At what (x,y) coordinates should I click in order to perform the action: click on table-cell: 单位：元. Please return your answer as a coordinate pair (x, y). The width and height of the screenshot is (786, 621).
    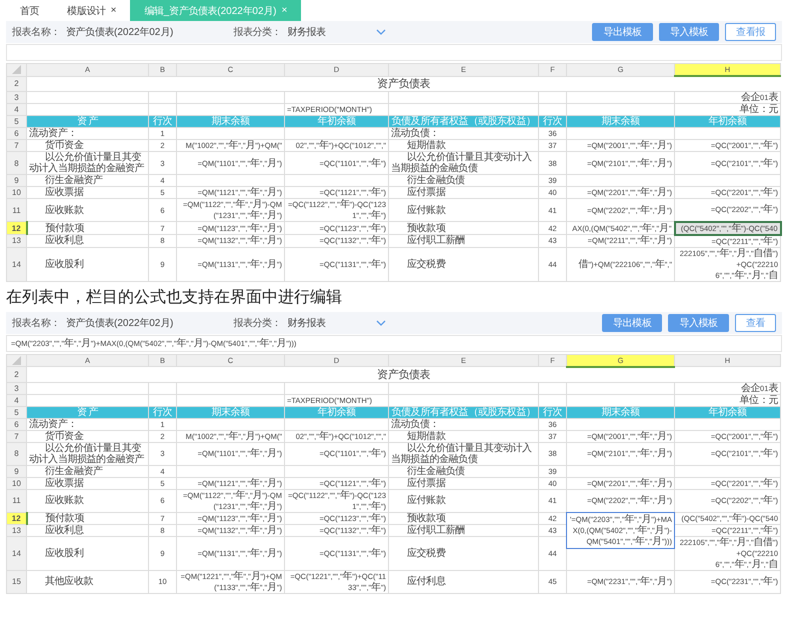
    Looking at the image, I should click on (727, 400).